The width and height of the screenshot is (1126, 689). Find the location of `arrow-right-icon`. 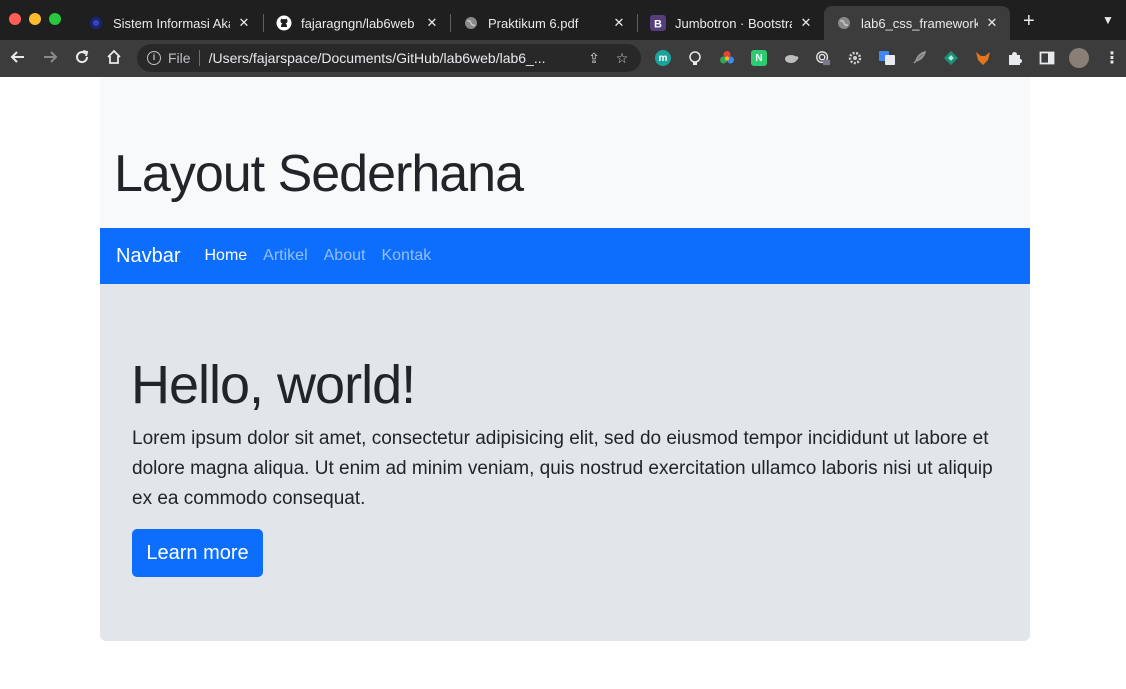

arrow-right-icon is located at coordinates (51, 57).